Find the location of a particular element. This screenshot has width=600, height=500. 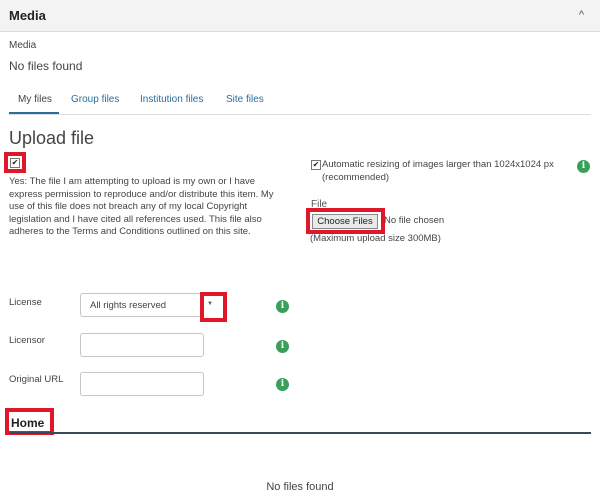

original-url-label: Original URL is located at coordinates (36, 379).